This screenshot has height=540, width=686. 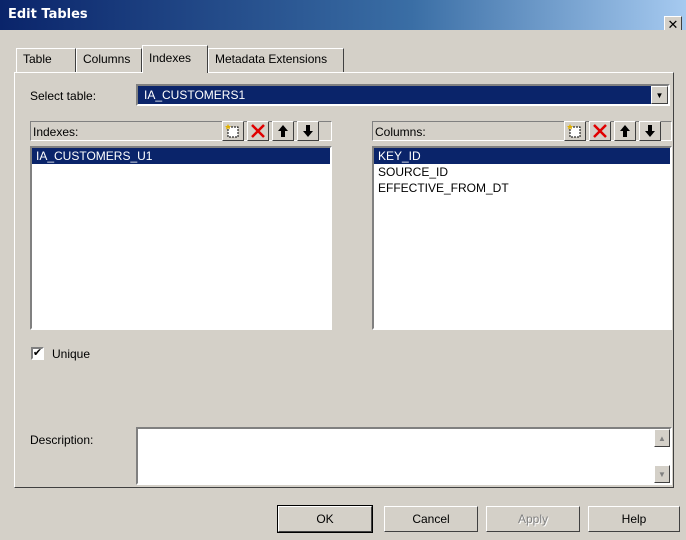 I want to click on scroll-down-icon: ▼, so click(x=662, y=474).